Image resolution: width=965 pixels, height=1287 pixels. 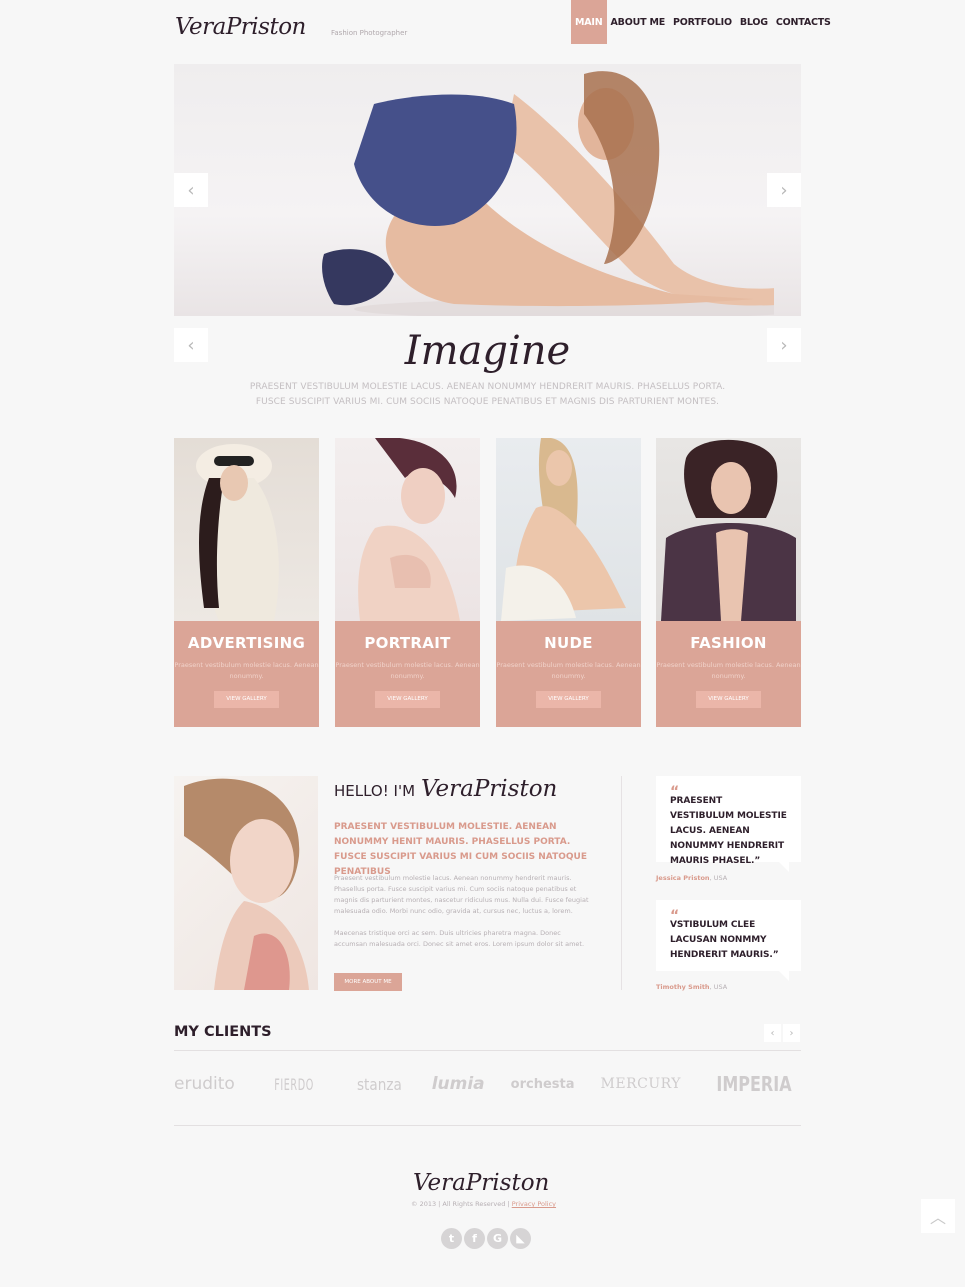 What do you see at coordinates (683, 878) in the screenshot?
I see `author-name: Jessica Priston` at bounding box center [683, 878].